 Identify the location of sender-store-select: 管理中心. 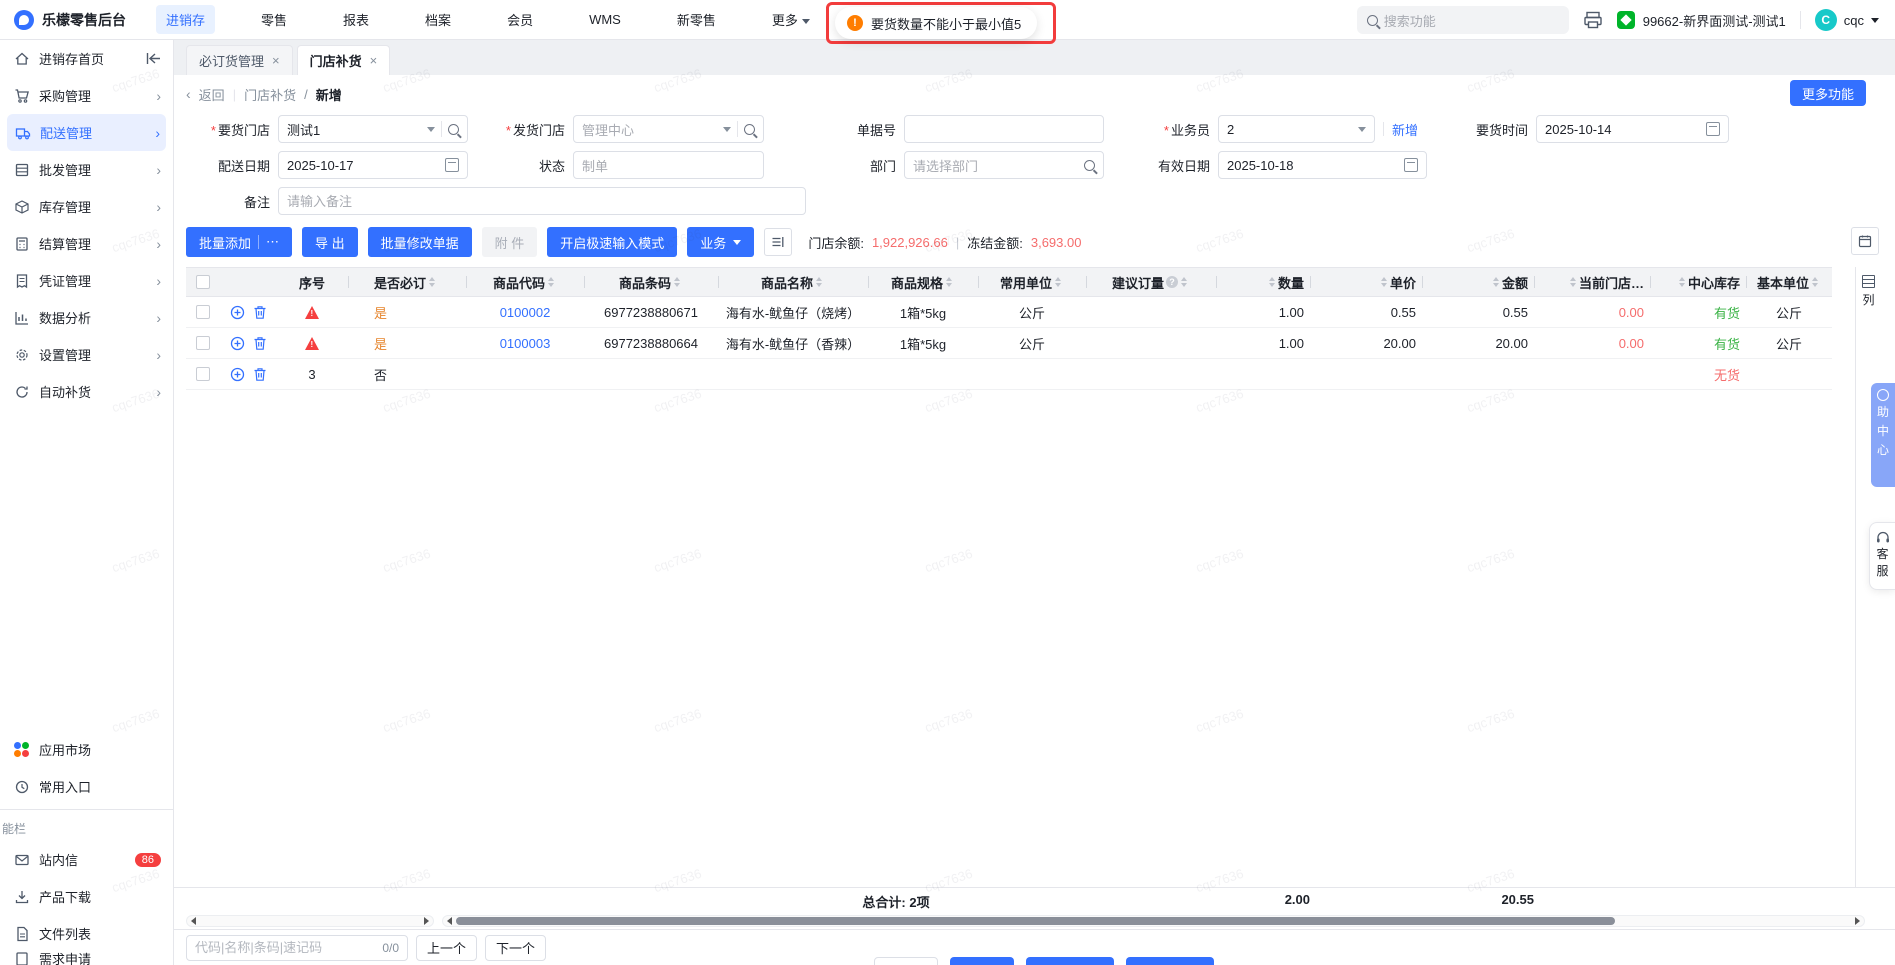
(668, 129).